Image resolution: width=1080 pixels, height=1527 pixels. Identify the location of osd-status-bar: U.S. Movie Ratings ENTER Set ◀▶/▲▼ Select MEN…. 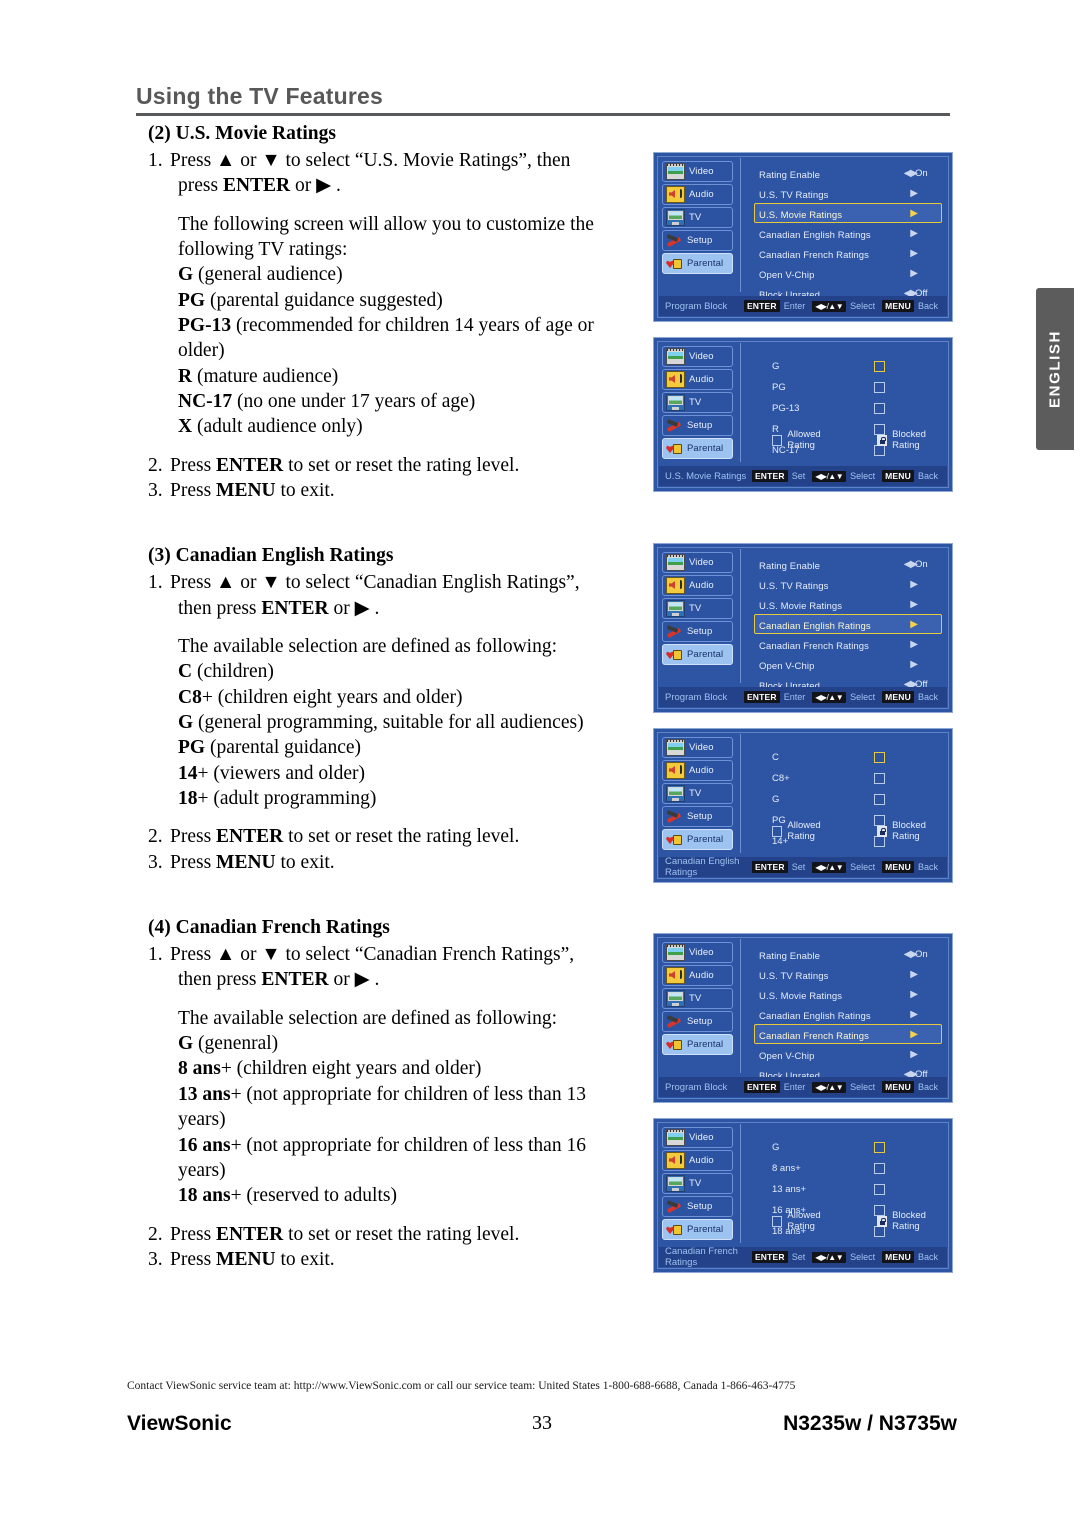
(803, 476).